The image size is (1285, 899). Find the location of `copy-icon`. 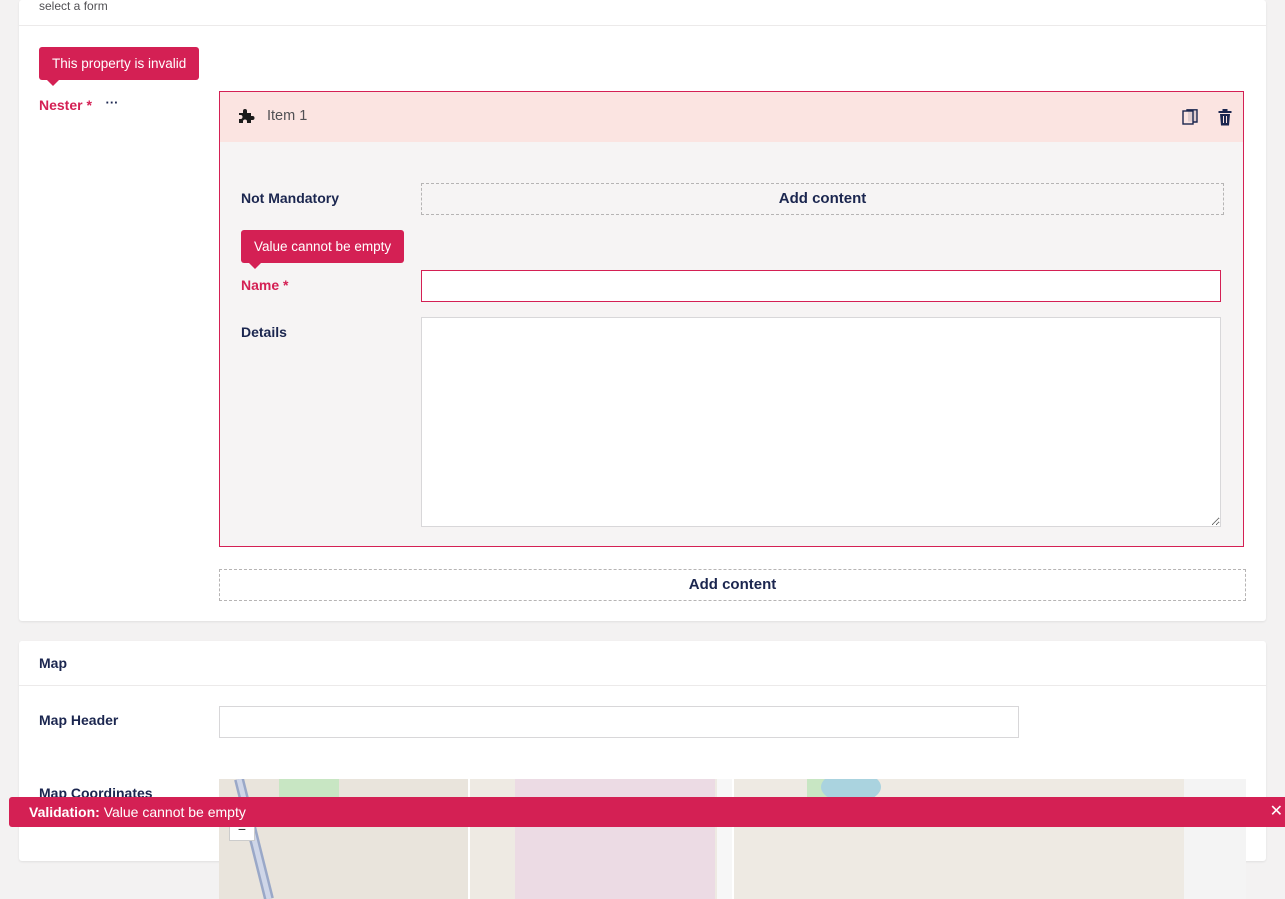

copy-icon is located at coordinates (1190, 120).